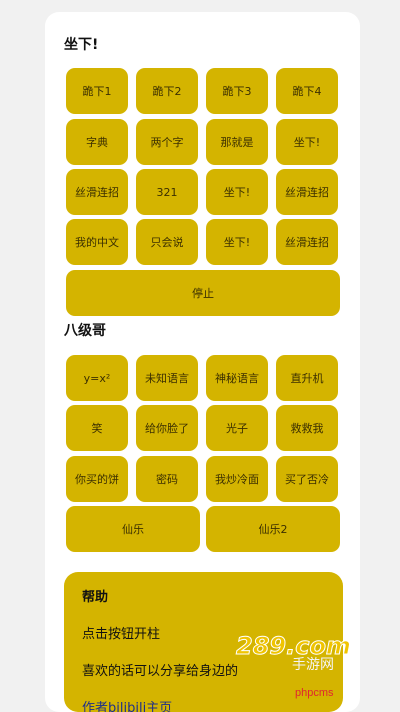 The height and width of the screenshot is (712, 400). Describe the element at coordinates (237, 428) in the screenshot. I see `sound-button-guangzi: 光子` at that location.